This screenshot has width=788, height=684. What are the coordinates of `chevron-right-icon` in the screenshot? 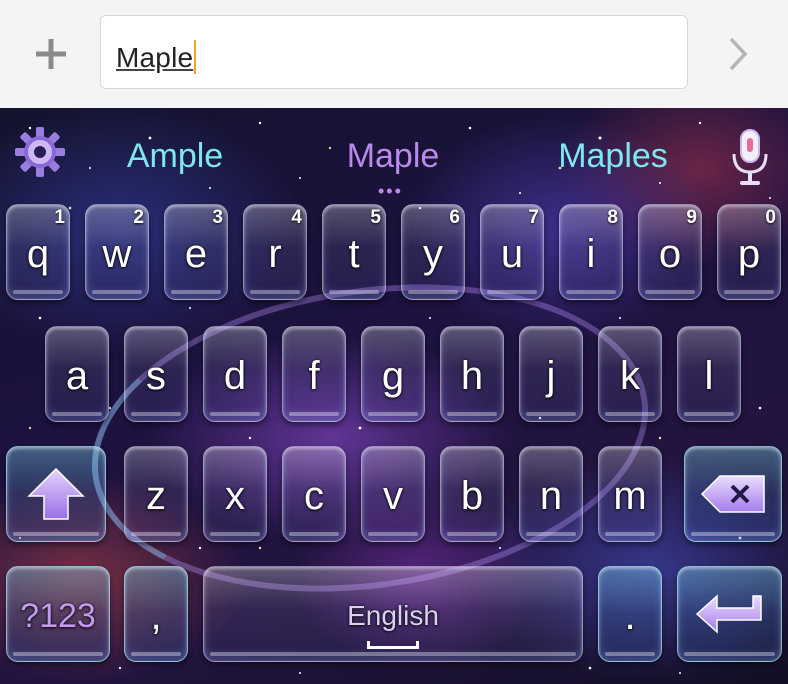 It's located at (738, 54).